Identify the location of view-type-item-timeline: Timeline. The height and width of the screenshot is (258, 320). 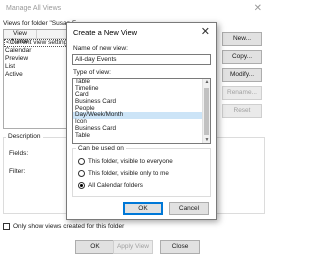
(137, 89).